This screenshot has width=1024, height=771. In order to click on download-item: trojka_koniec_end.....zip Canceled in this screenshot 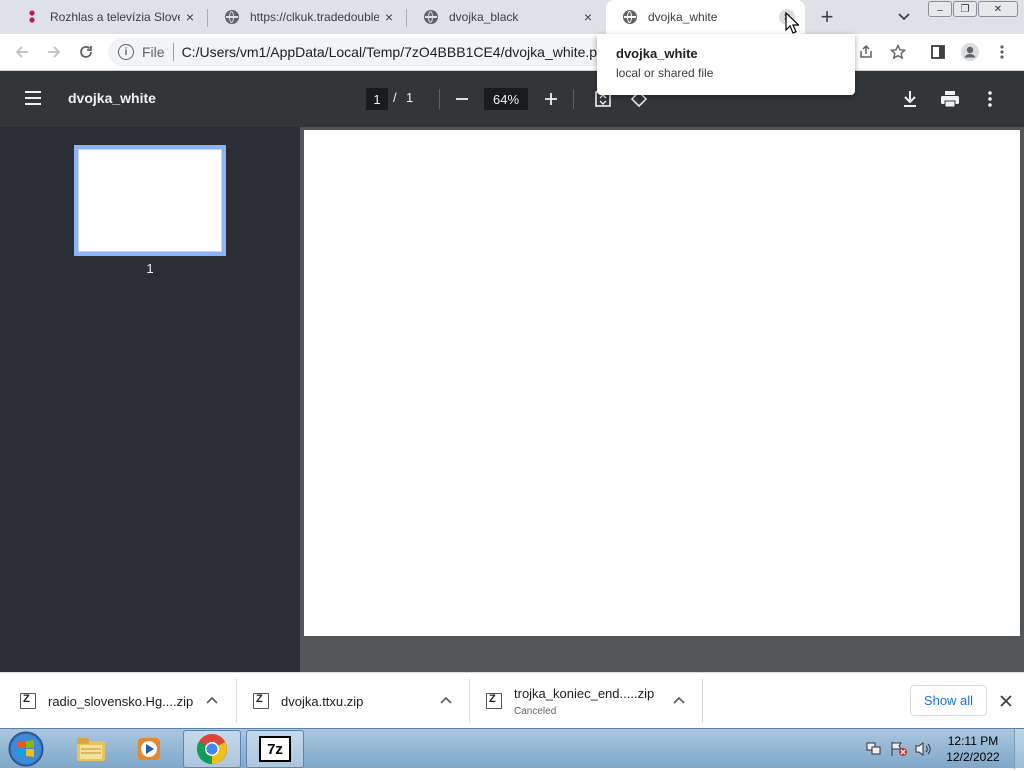, I will do `click(586, 701)`.